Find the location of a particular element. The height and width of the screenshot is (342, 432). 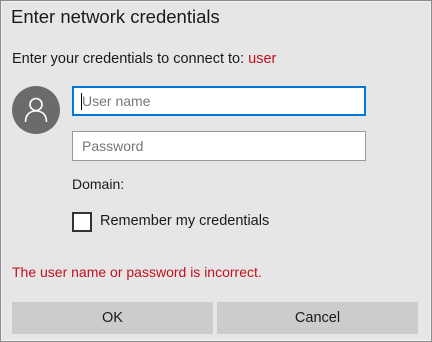

error-message: The user name or password is incorrect. is located at coordinates (137, 272).